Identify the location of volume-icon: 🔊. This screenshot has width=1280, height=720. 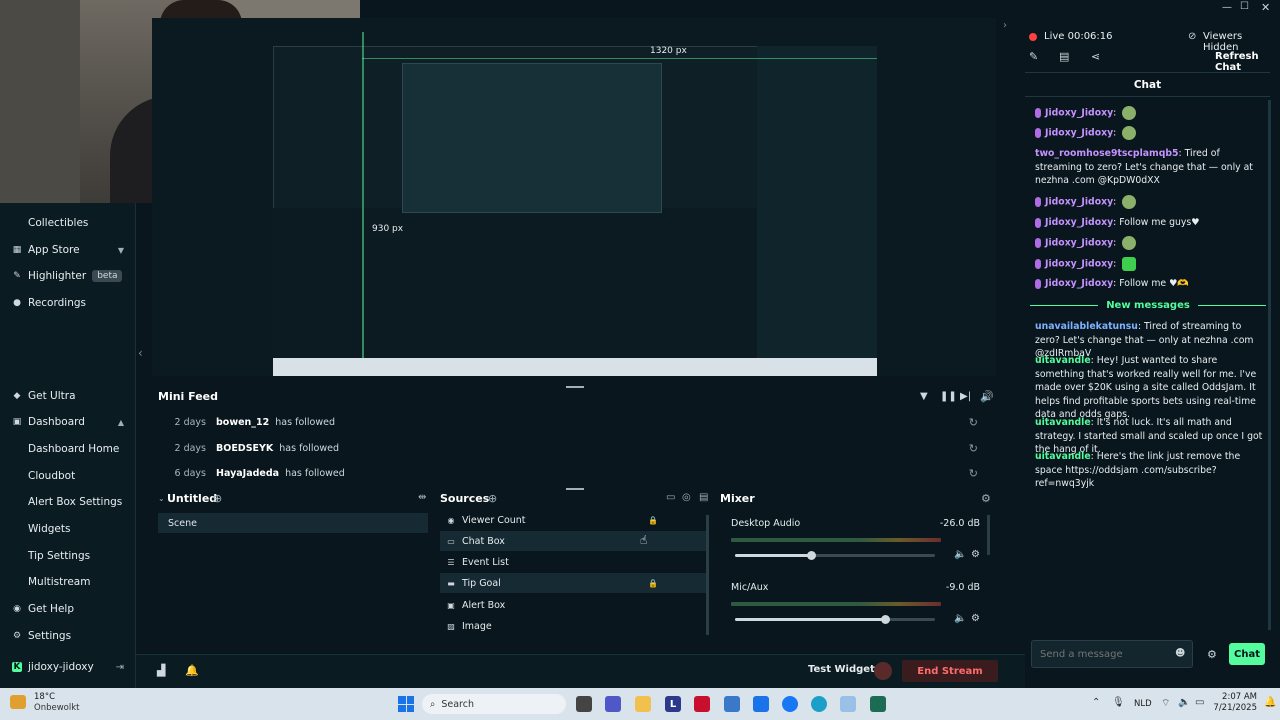
(987, 396).